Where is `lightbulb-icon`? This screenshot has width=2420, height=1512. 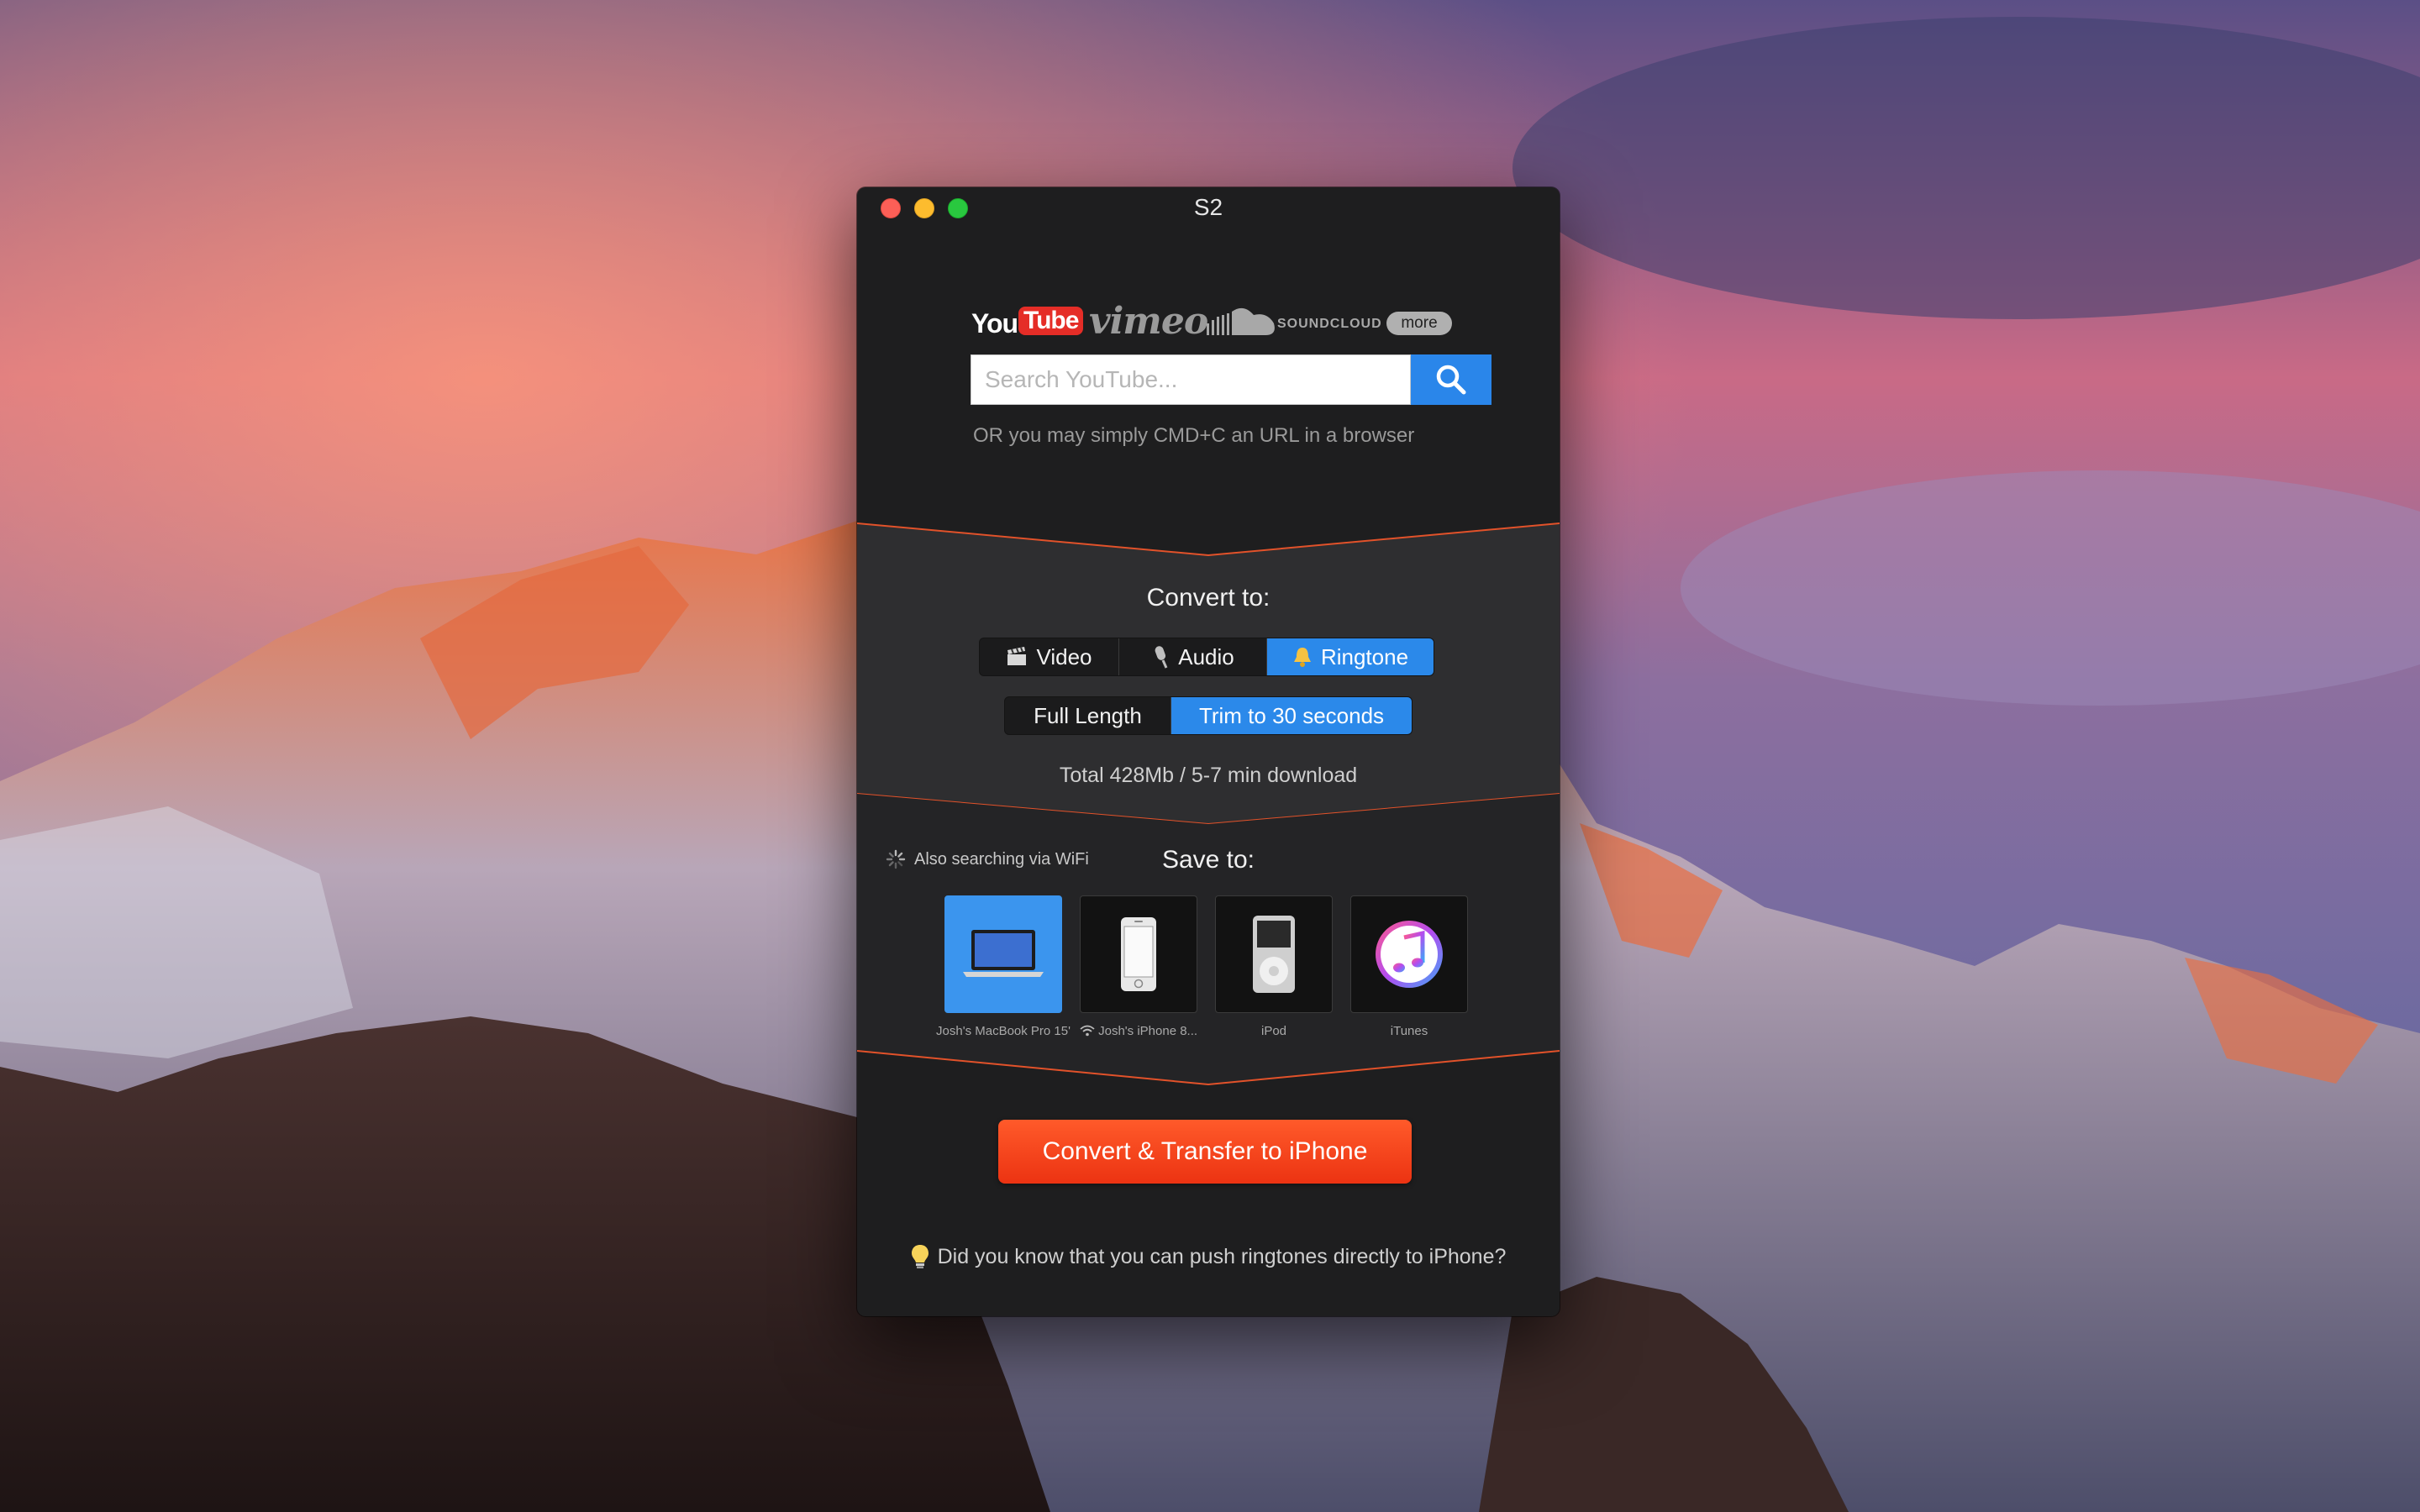
lightbulb-icon is located at coordinates (920, 1256).